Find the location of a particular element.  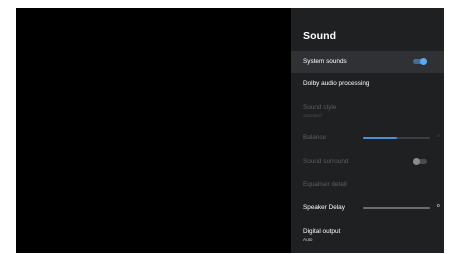

setting-label: Sound surround is located at coordinates (326, 161).